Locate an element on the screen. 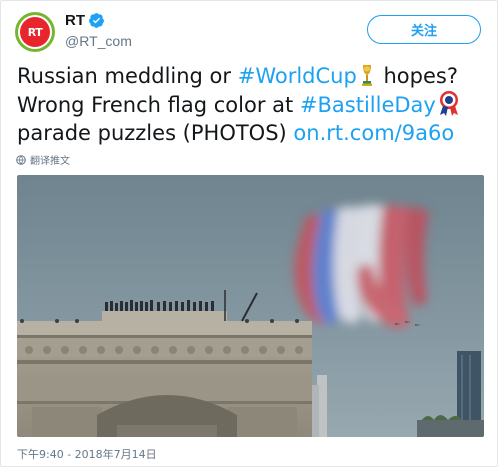 The image size is (498, 467). tweet-text-part: parade puzzles (PHOTOS) is located at coordinates (155, 133).